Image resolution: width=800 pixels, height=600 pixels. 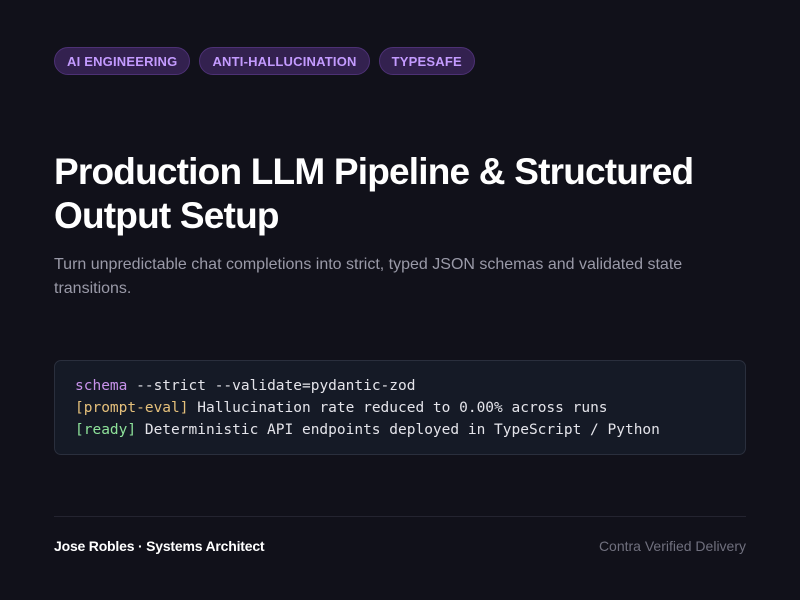 I want to click on page-title-line-2: Output Setup, so click(x=166, y=215).